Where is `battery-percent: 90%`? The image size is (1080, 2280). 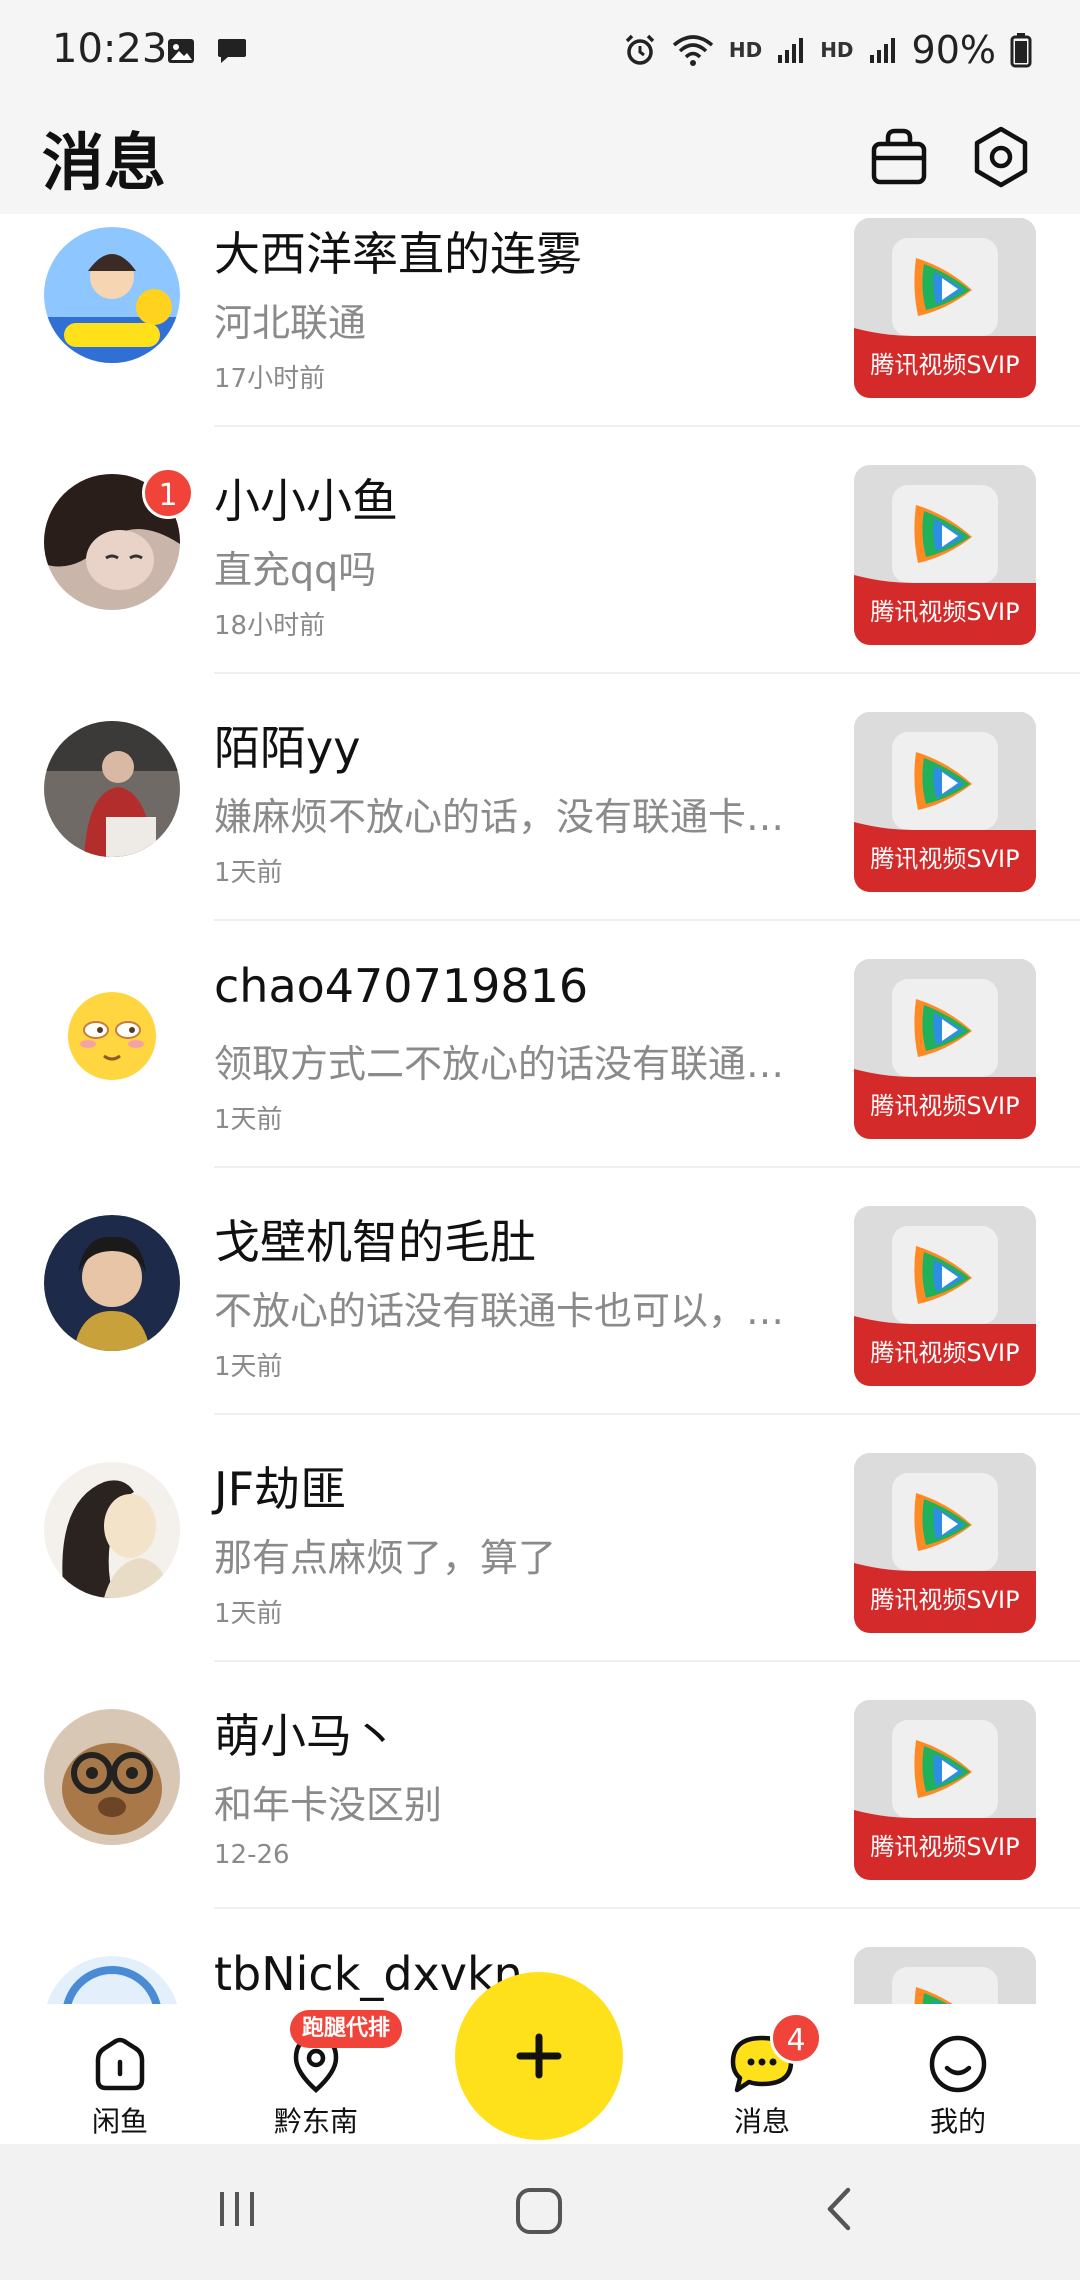 battery-percent: 90% is located at coordinates (953, 50).